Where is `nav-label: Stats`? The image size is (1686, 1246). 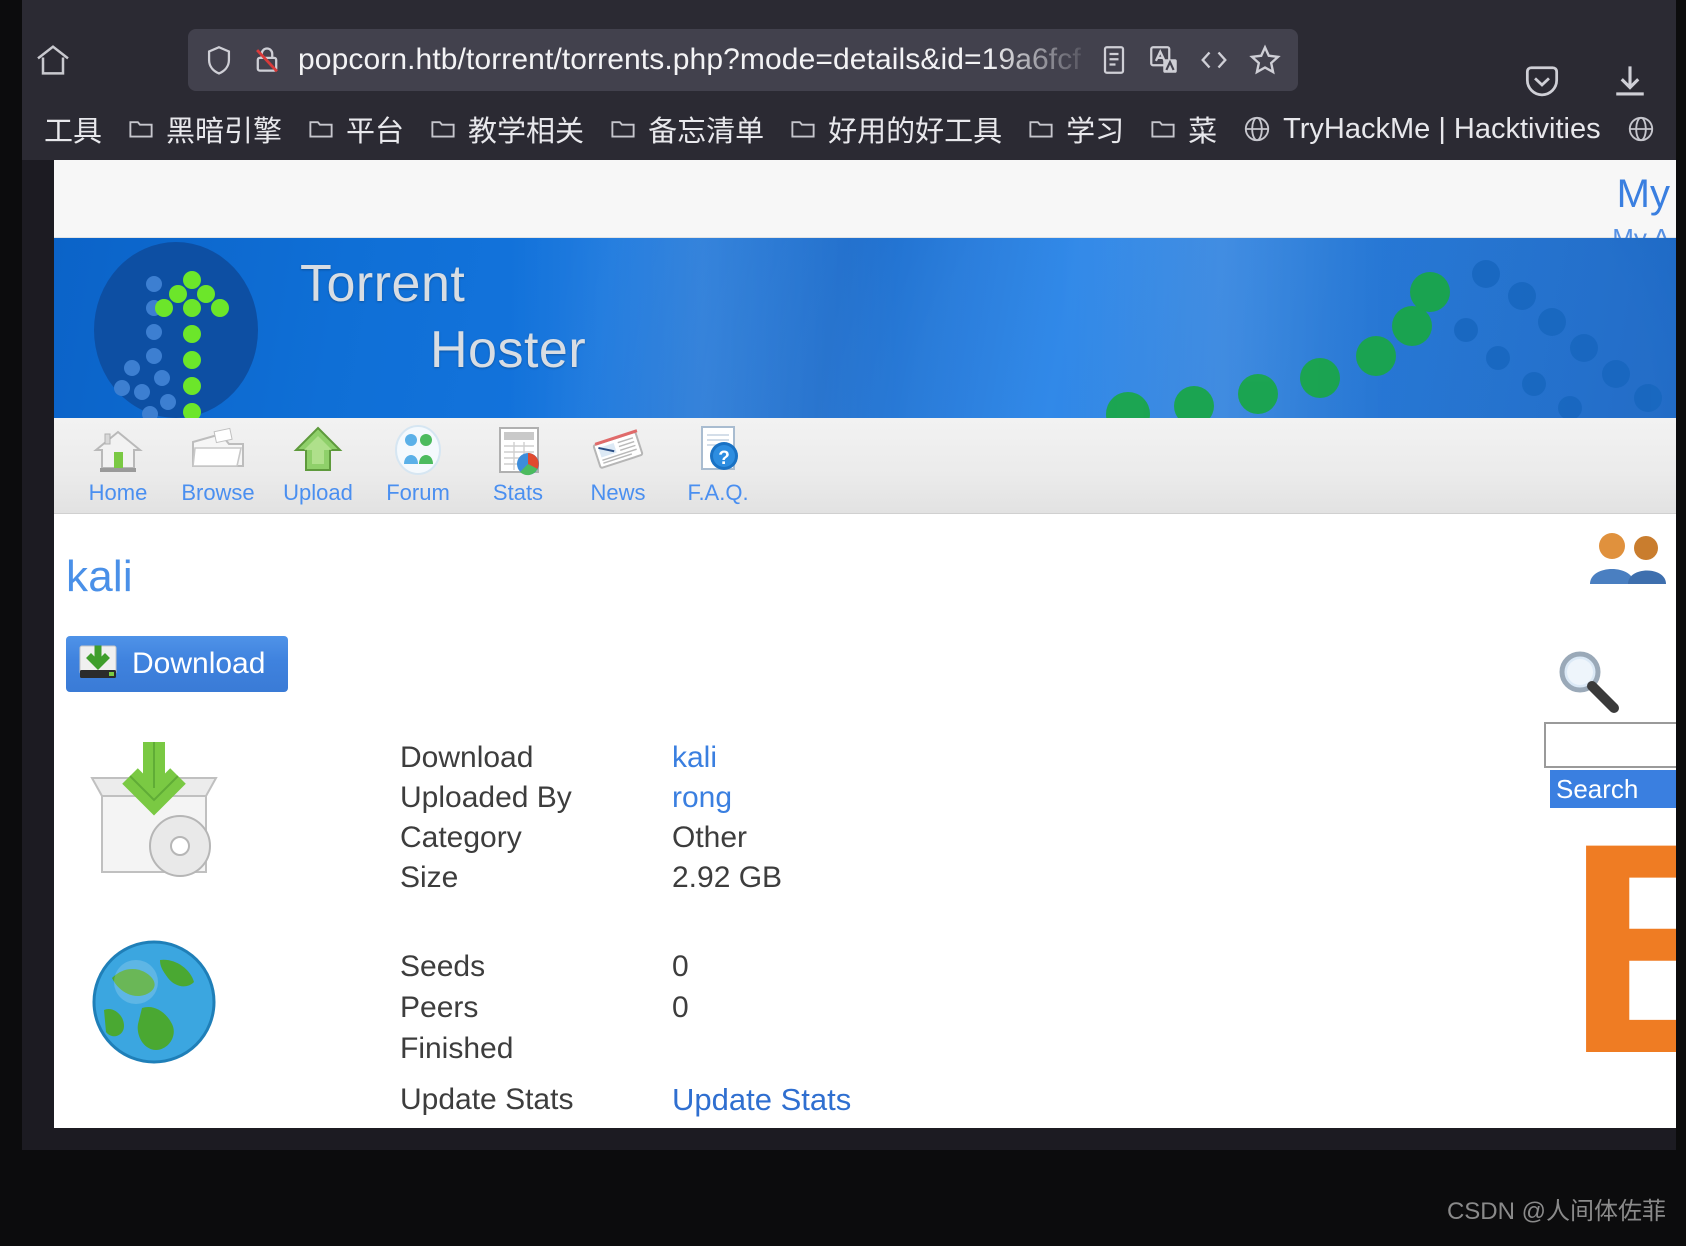
nav-label: Stats is located at coordinates (518, 492).